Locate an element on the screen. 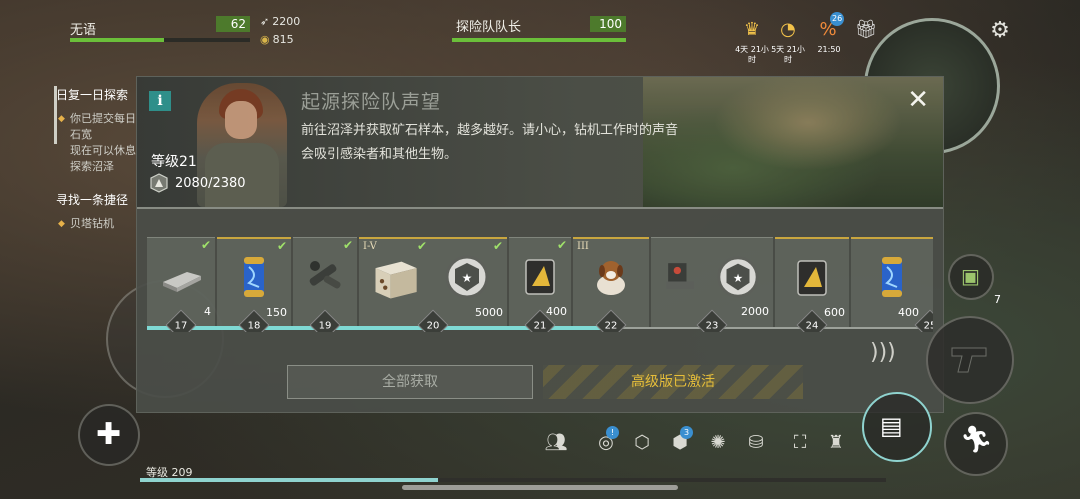 The width and height of the screenshot is (1080, 499). leader-bar is located at coordinates (539, 40).